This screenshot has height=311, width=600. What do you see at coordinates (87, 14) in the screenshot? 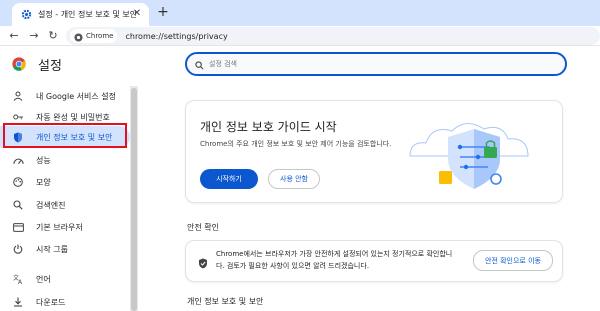
I see `tab-title: 설정 - 개인 정보 보호 및 보안` at bounding box center [87, 14].